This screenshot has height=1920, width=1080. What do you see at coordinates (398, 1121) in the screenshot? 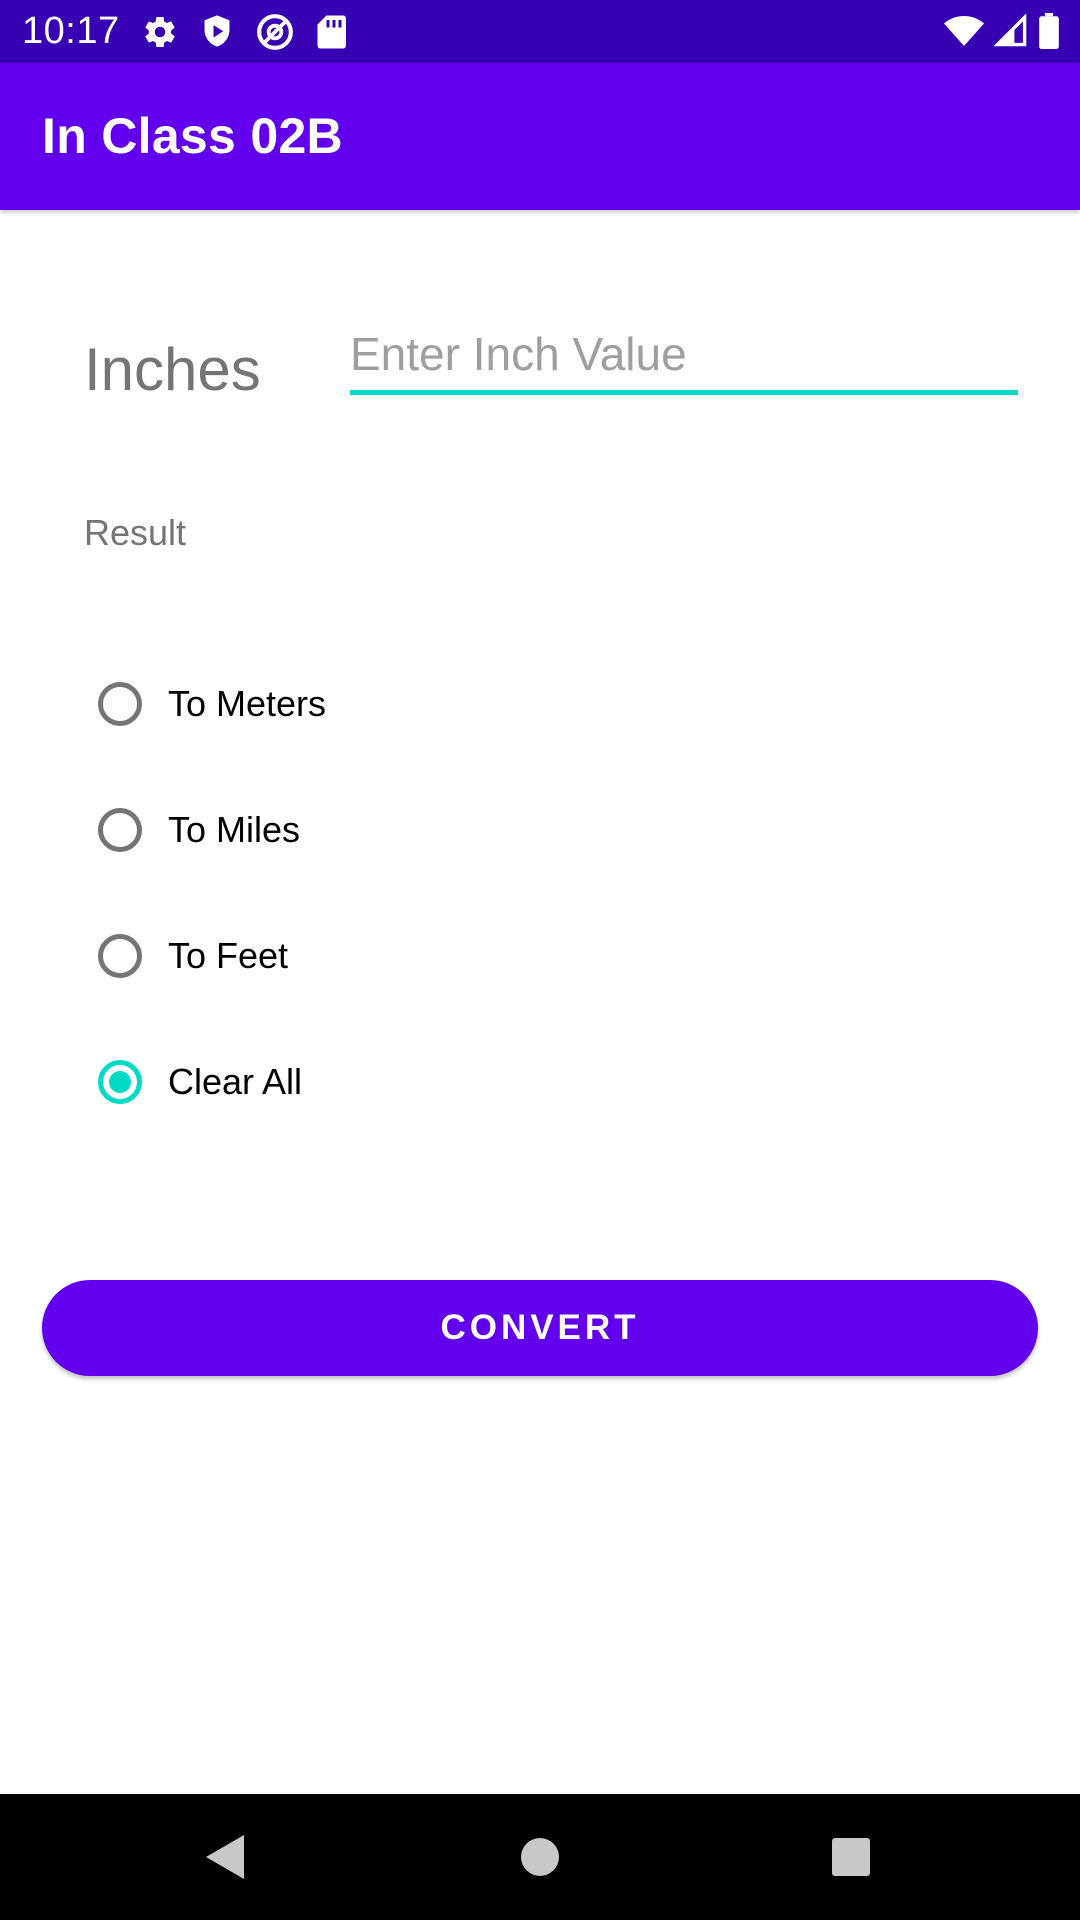
I see `radio-clear-all: Clear All` at bounding box center [398, 1121].